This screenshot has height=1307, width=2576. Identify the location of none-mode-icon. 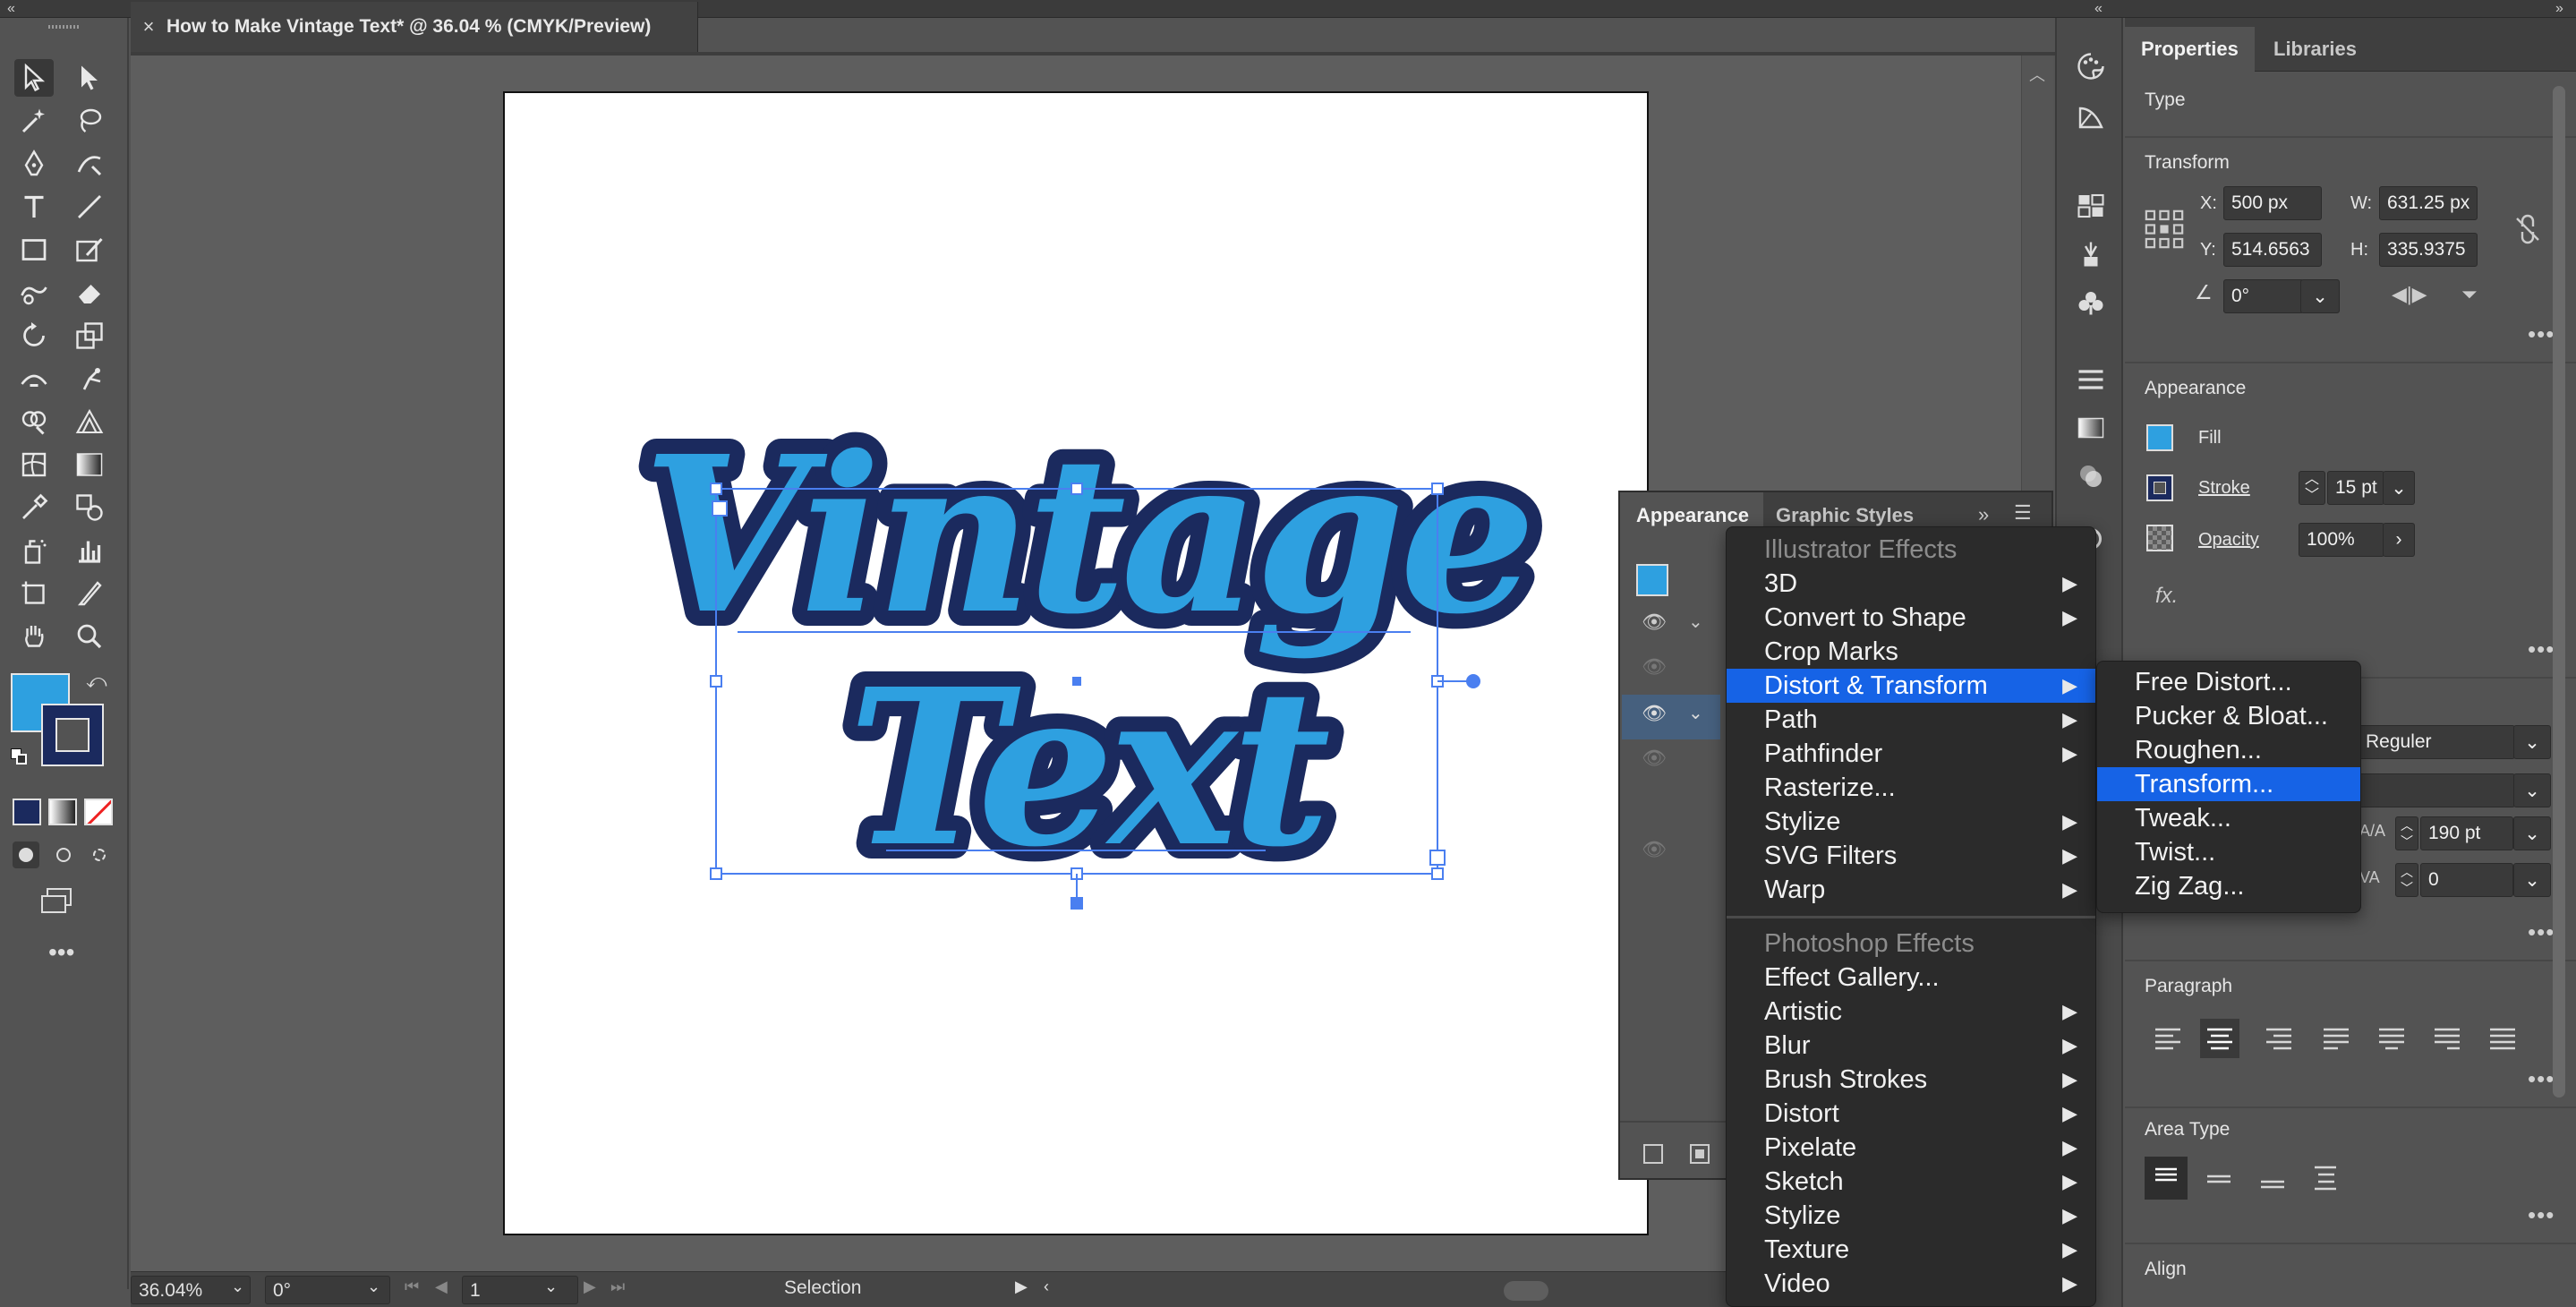
(98, 812).